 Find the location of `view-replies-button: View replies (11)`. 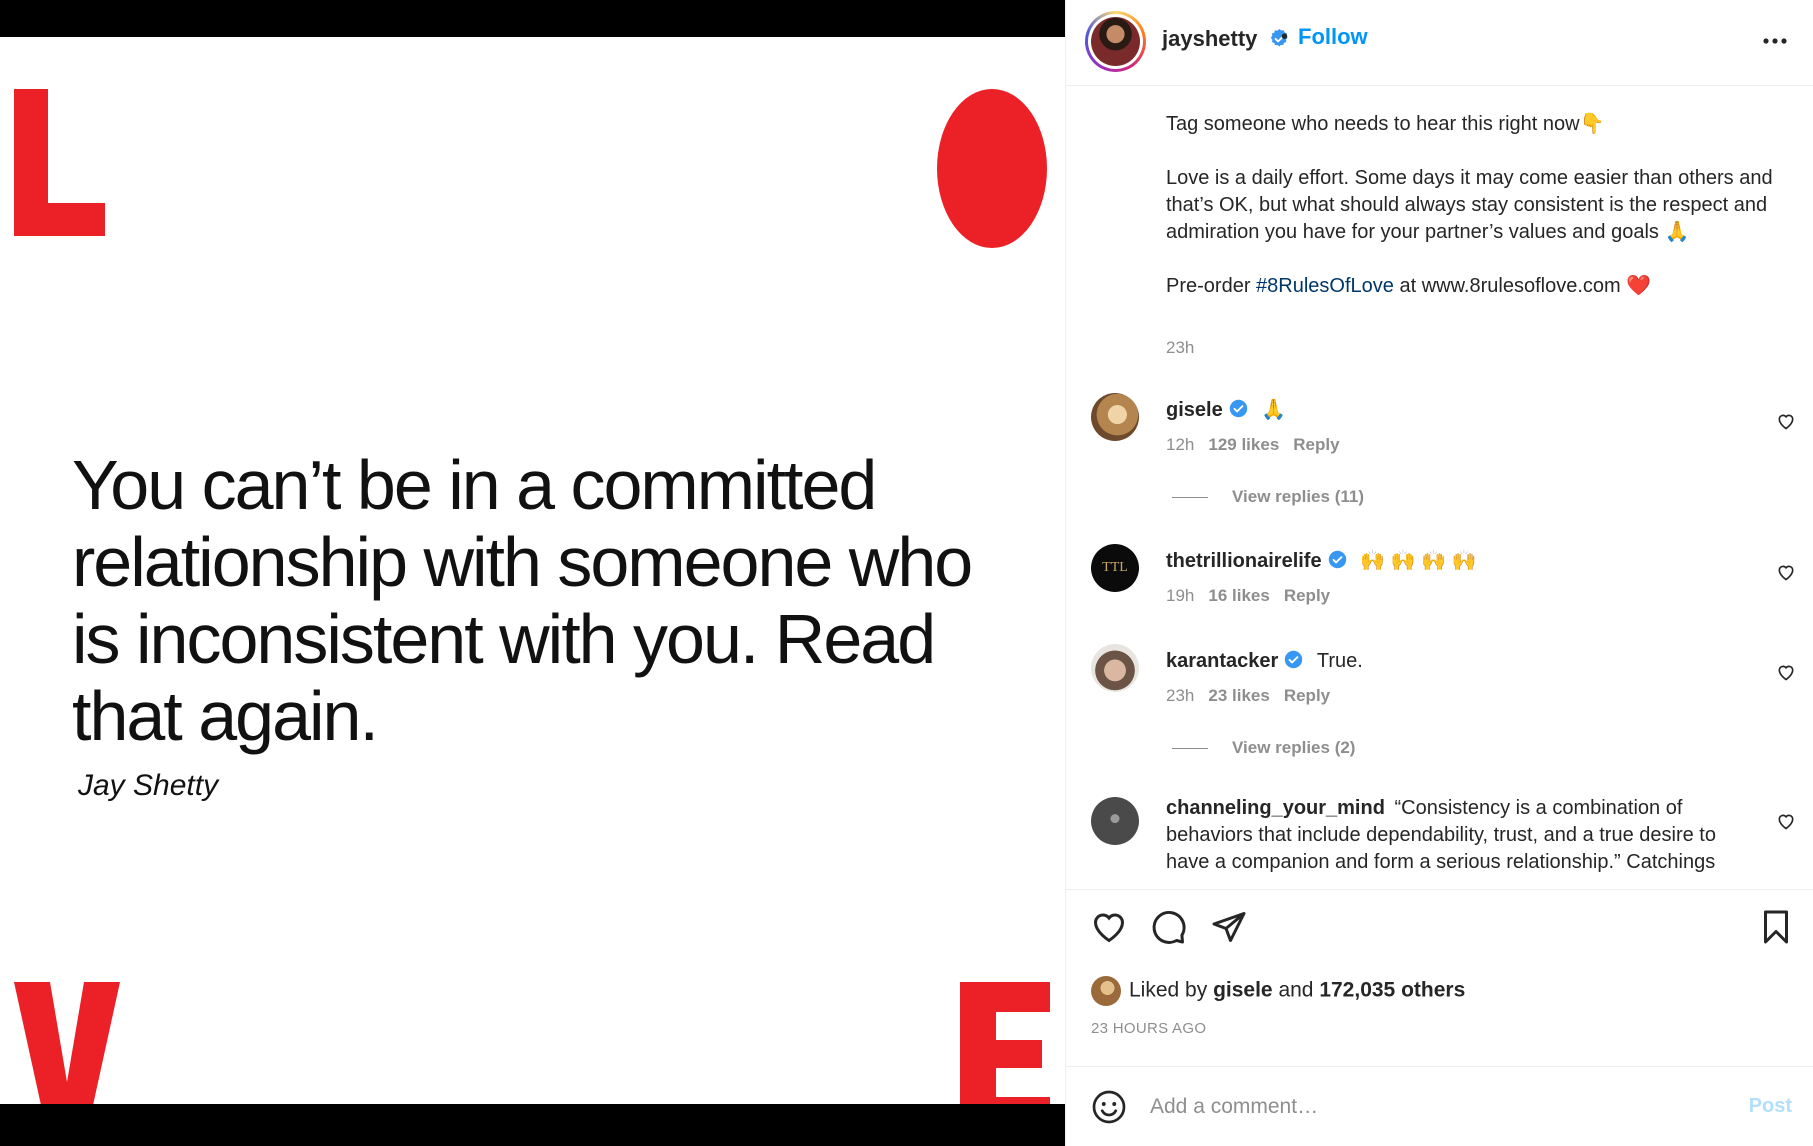

view-replies-button: View replies (11) is located at coordinates (1268, 497).